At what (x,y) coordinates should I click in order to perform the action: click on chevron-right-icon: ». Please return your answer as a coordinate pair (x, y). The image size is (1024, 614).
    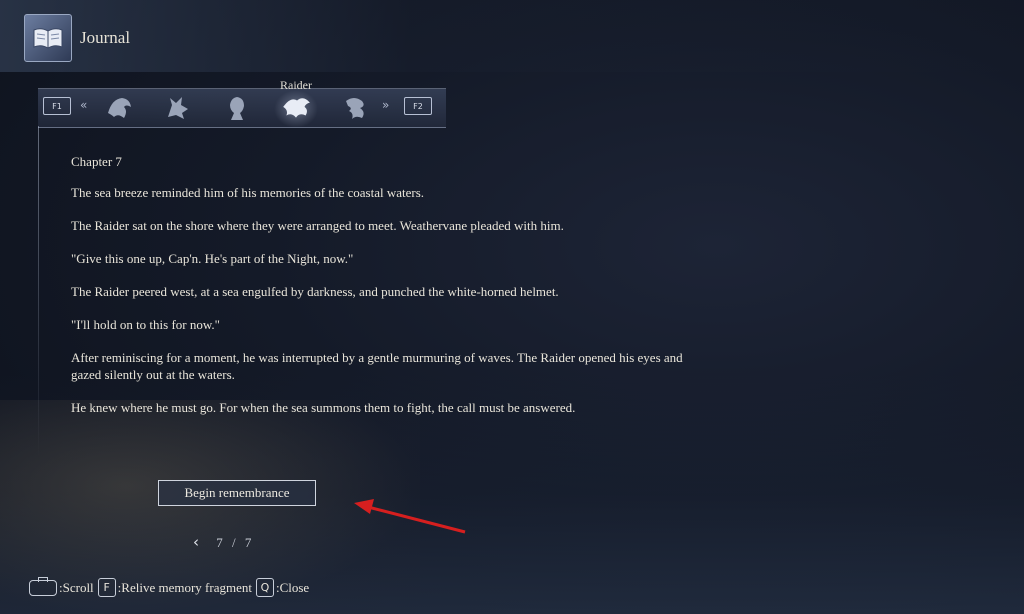
    Looking at the image, I should click on (385, 105).